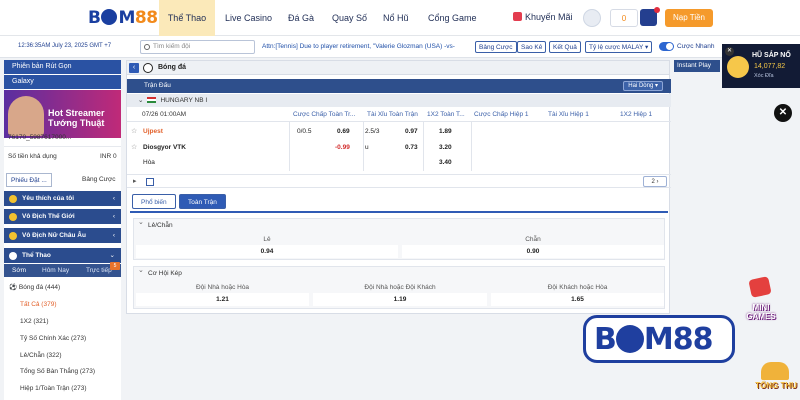  Describe the element at coordinates (197, 47) in the screenshot. I see `team-search-input: Tìm kiếm đội` at that location.